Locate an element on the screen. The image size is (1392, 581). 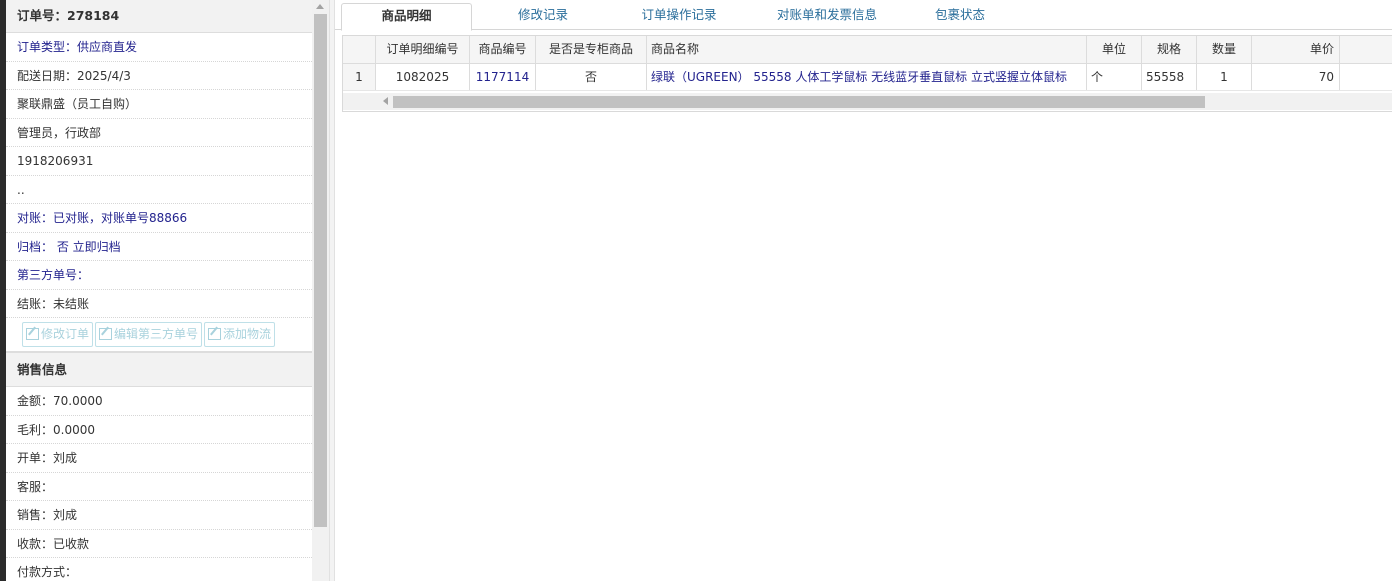
col-header-quantity: 数量 is located at coordinates (1224, 49).